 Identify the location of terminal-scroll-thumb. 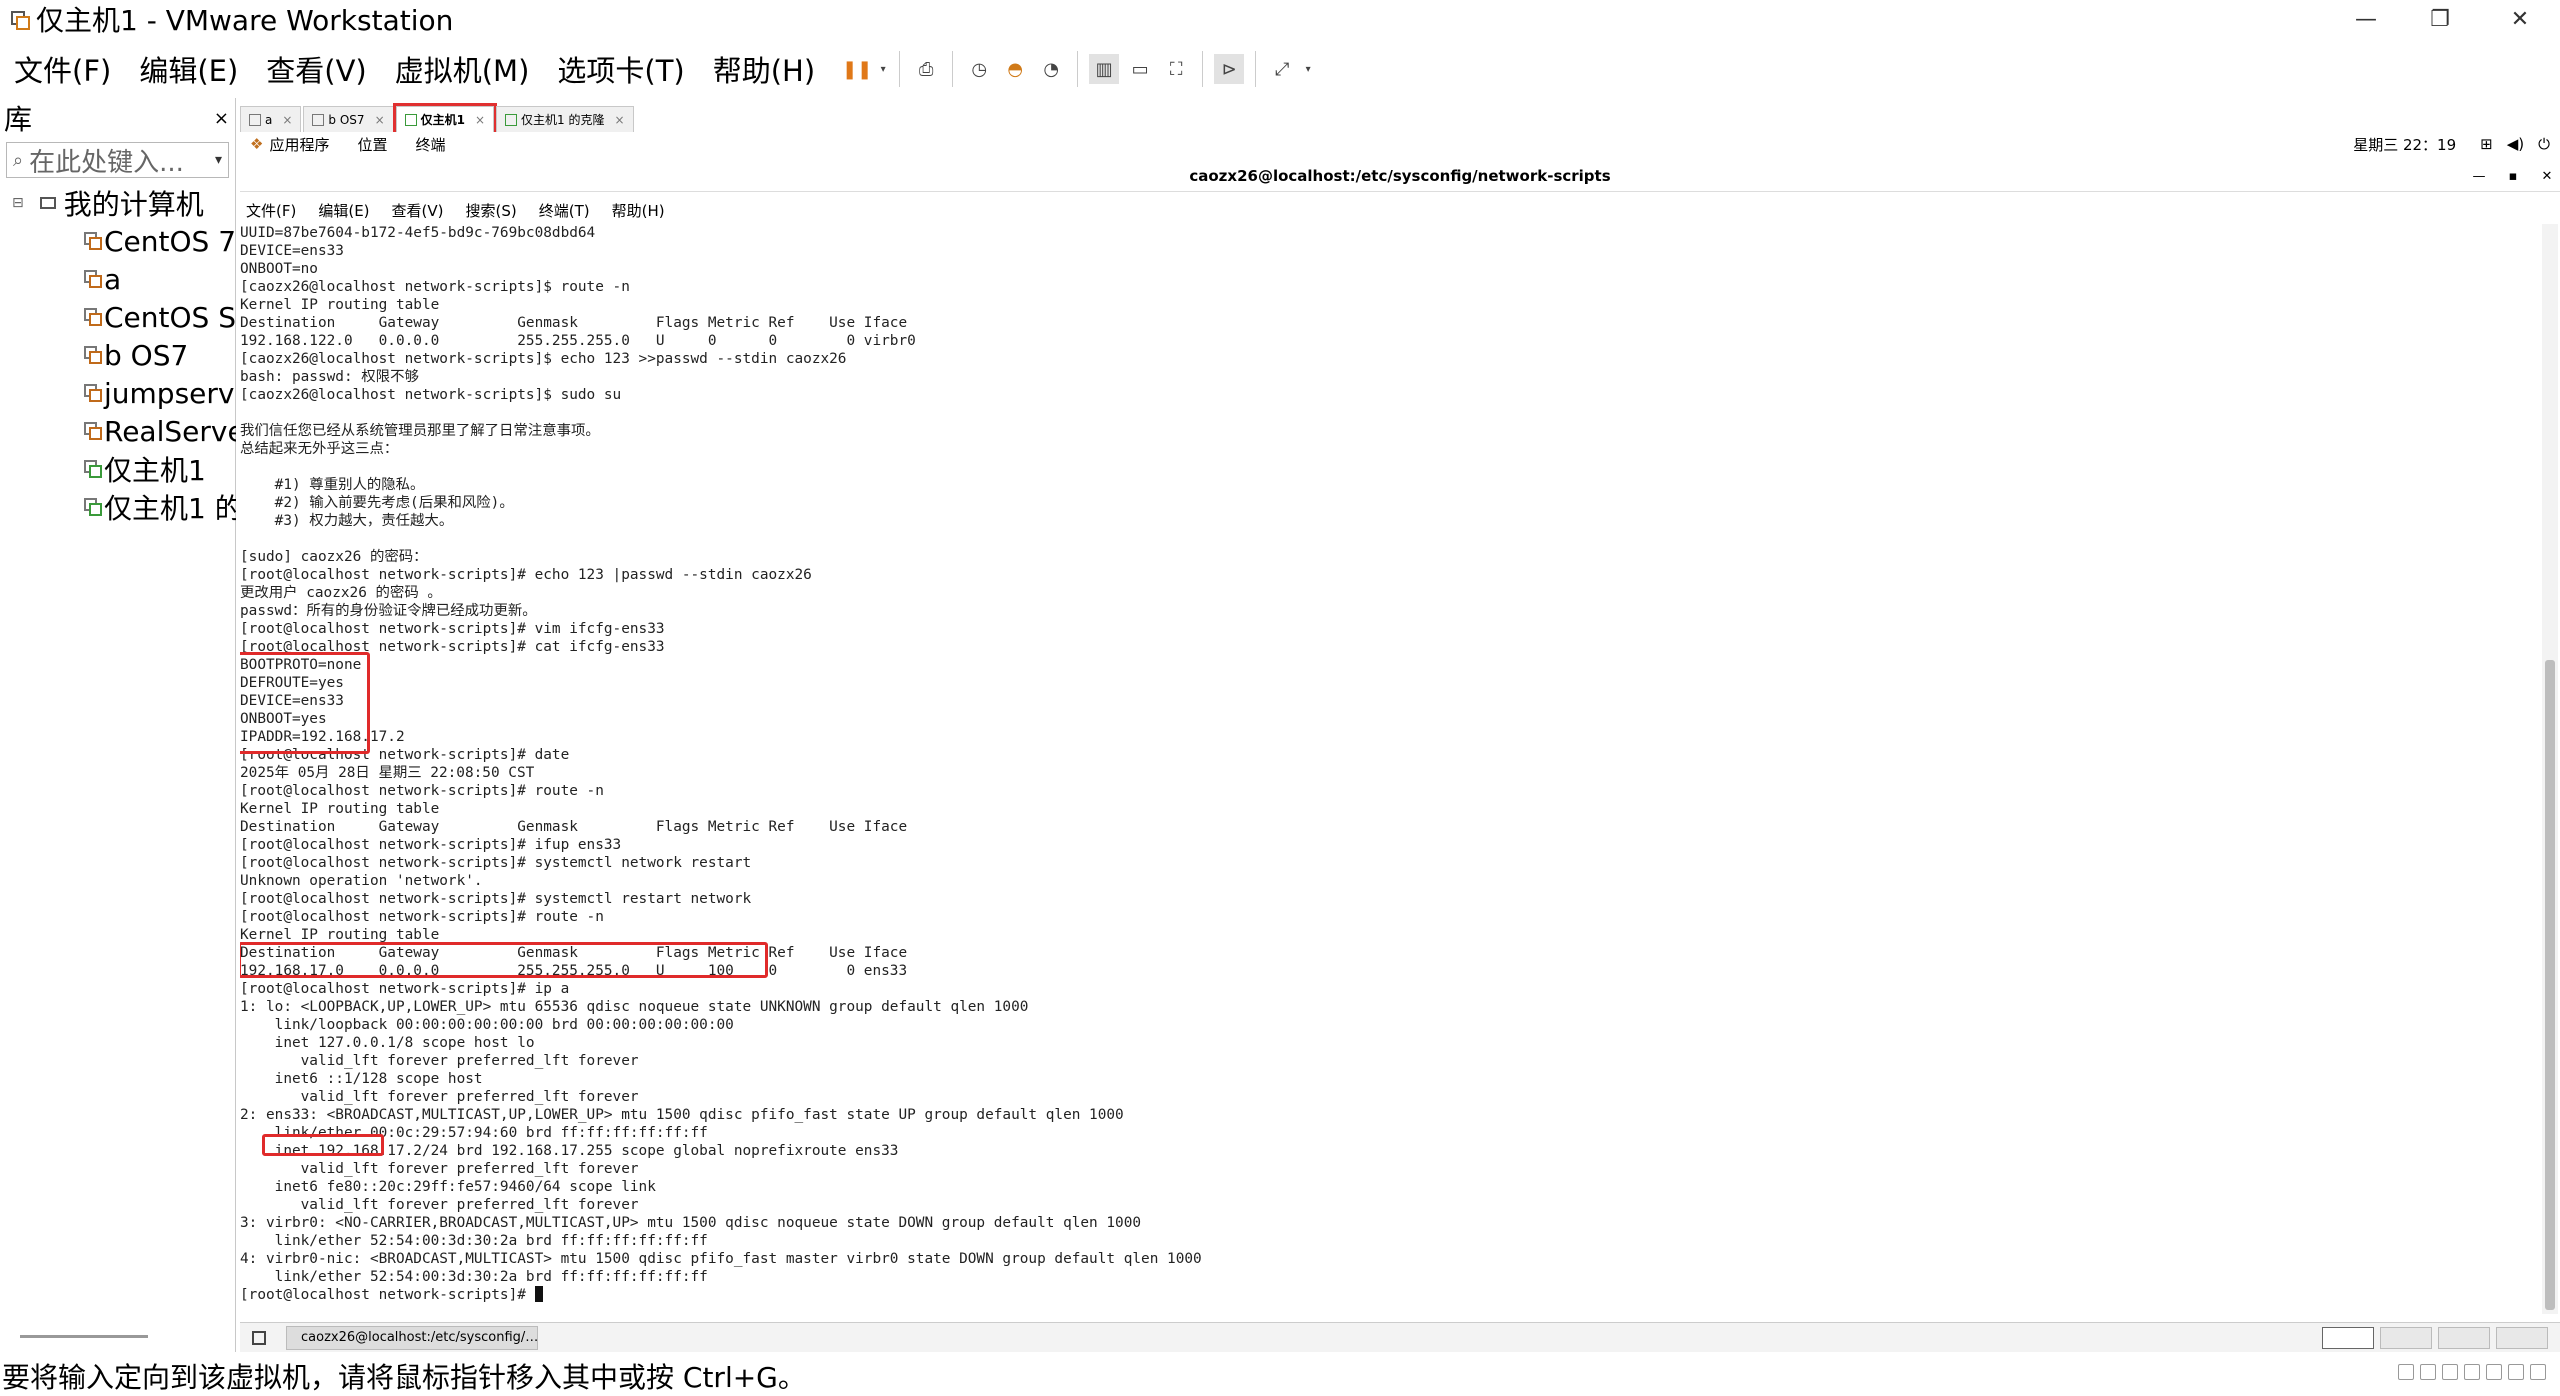
(2550, 985).